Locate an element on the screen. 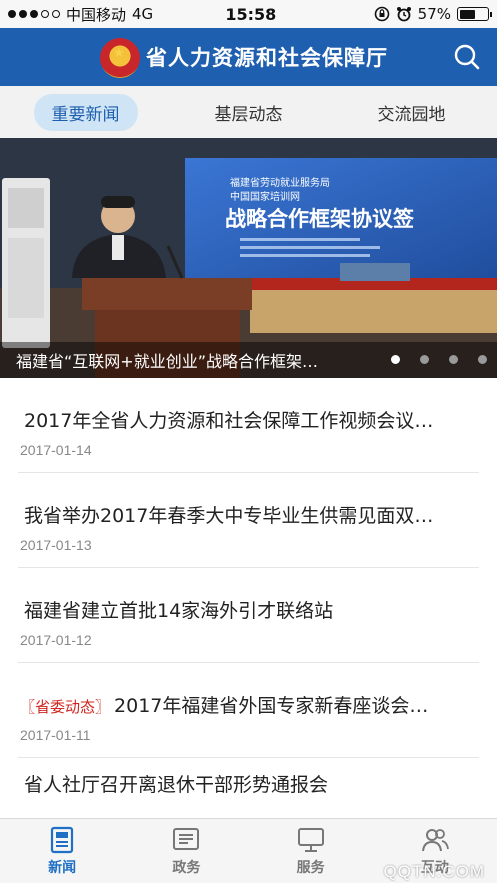 This screenshot has width=497, height=883. battery-percent: 57% is located at coordinates (434, 14).